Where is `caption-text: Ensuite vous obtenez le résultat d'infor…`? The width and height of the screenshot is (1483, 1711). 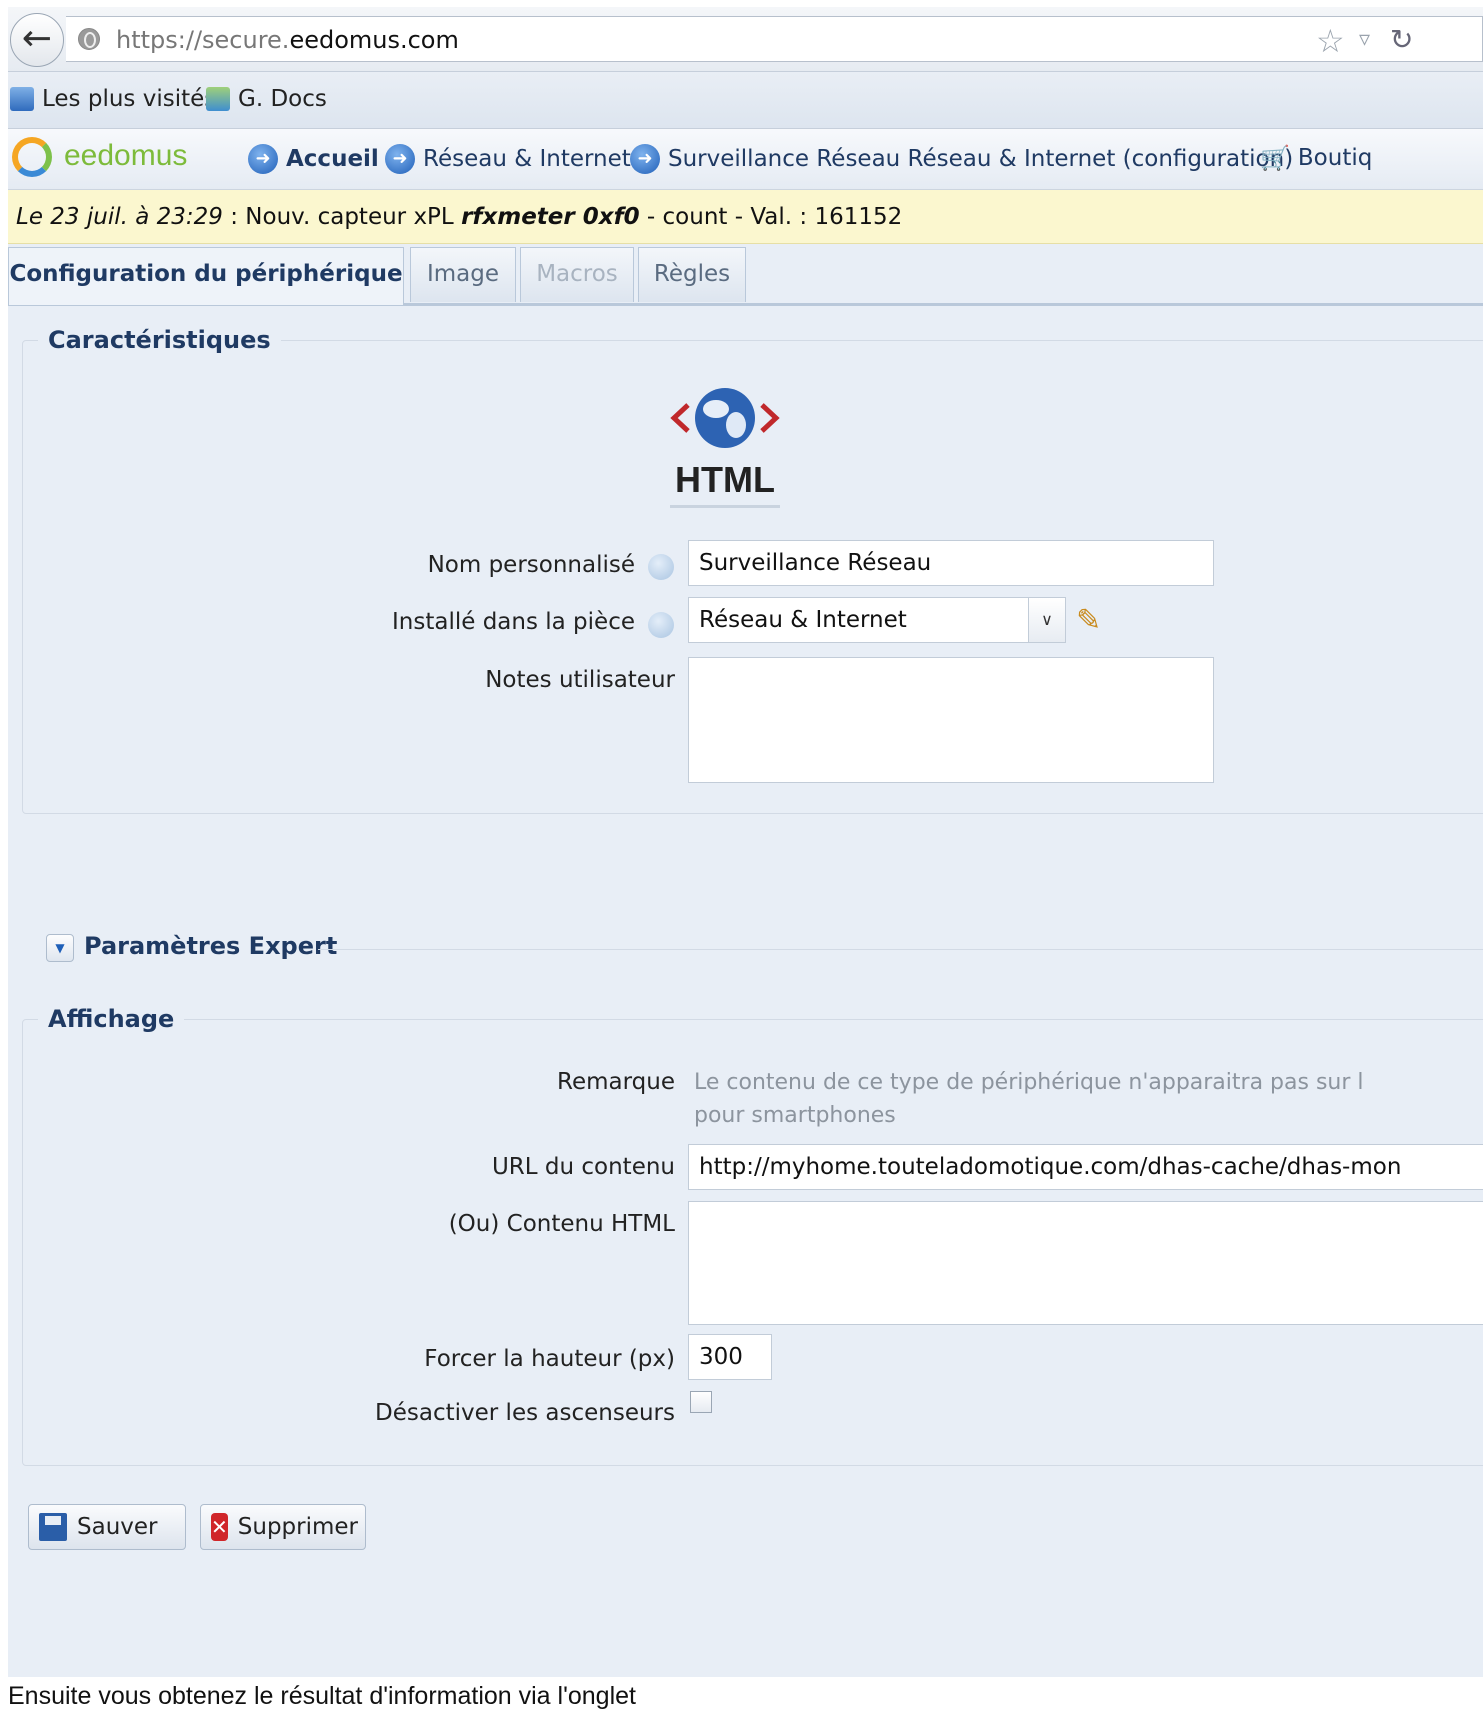 caption-text: Ensuite vous obtenez le résultat d'infor… is located at coordinates (322, 1696).